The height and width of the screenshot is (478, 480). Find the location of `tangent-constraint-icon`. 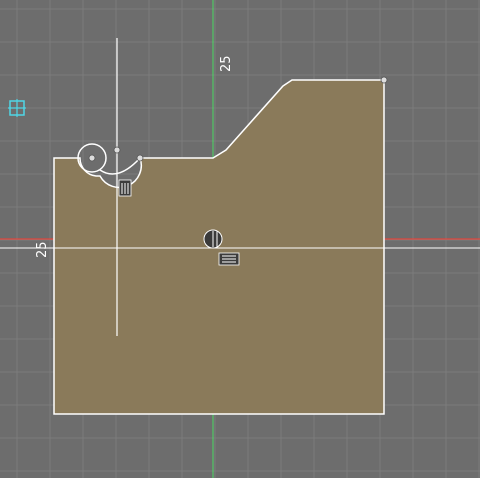

tangent-constraint-icon is located at coordinates (125, 188).